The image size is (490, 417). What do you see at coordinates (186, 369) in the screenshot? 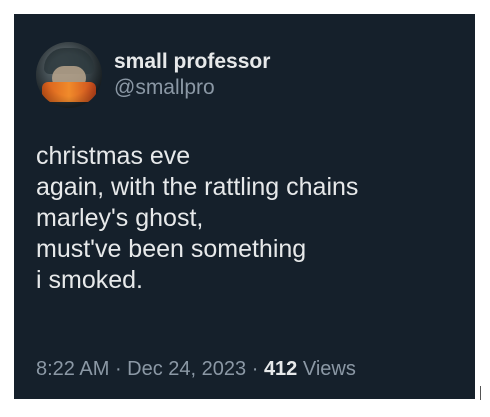
I see `tweet-date: Dec 24, 2023` at bounding box center [186, 369].